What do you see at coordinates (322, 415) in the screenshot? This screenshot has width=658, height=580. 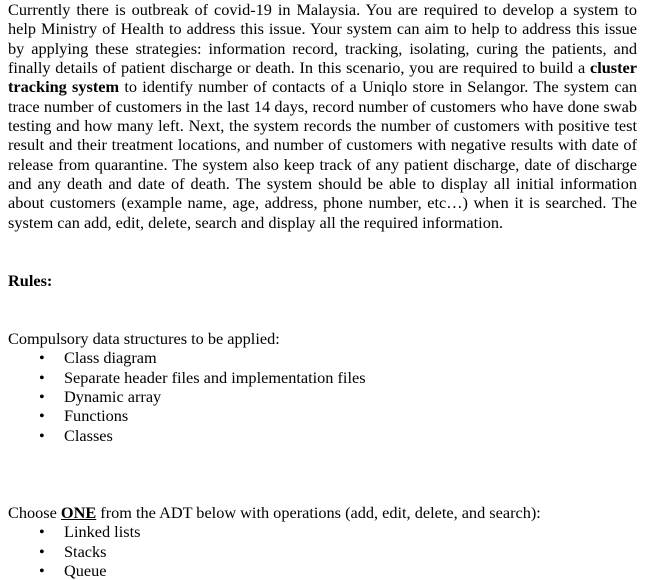 I see `compulsory-list-item: • Functions` at bounding box center [322, 415].